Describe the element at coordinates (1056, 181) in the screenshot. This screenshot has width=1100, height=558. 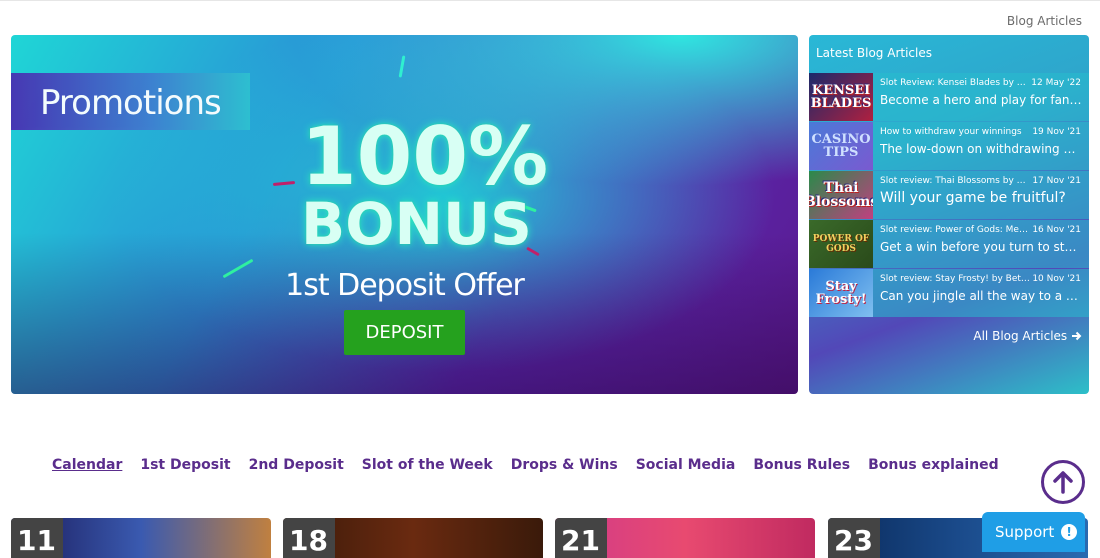
I see `blog-item-date: 17 Nov '21` at that location.